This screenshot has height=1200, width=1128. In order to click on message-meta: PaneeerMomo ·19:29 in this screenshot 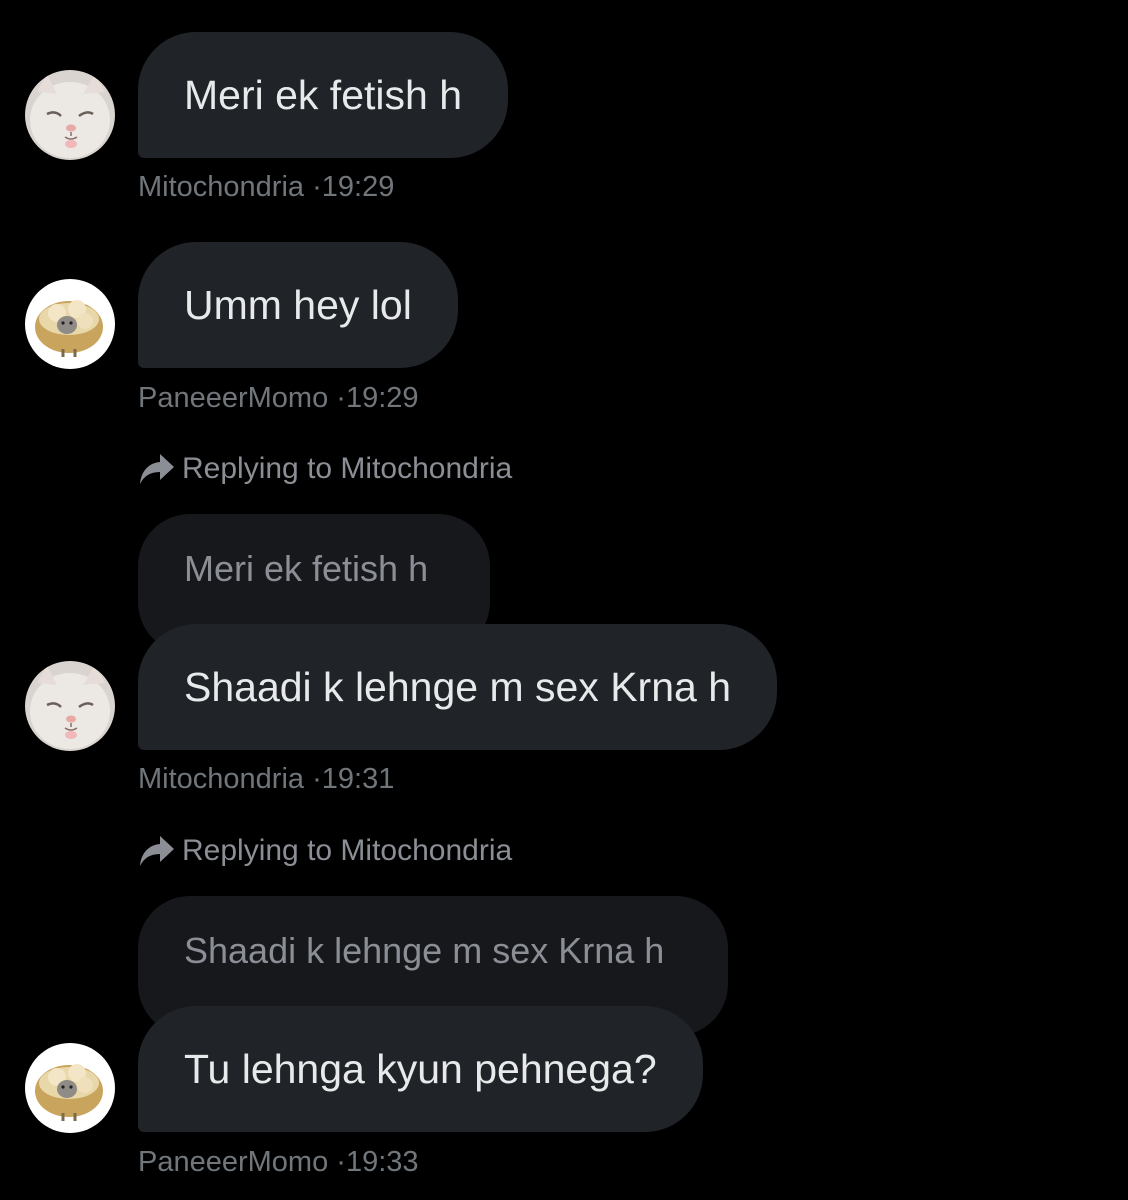, I will do `click(278, 398)`.